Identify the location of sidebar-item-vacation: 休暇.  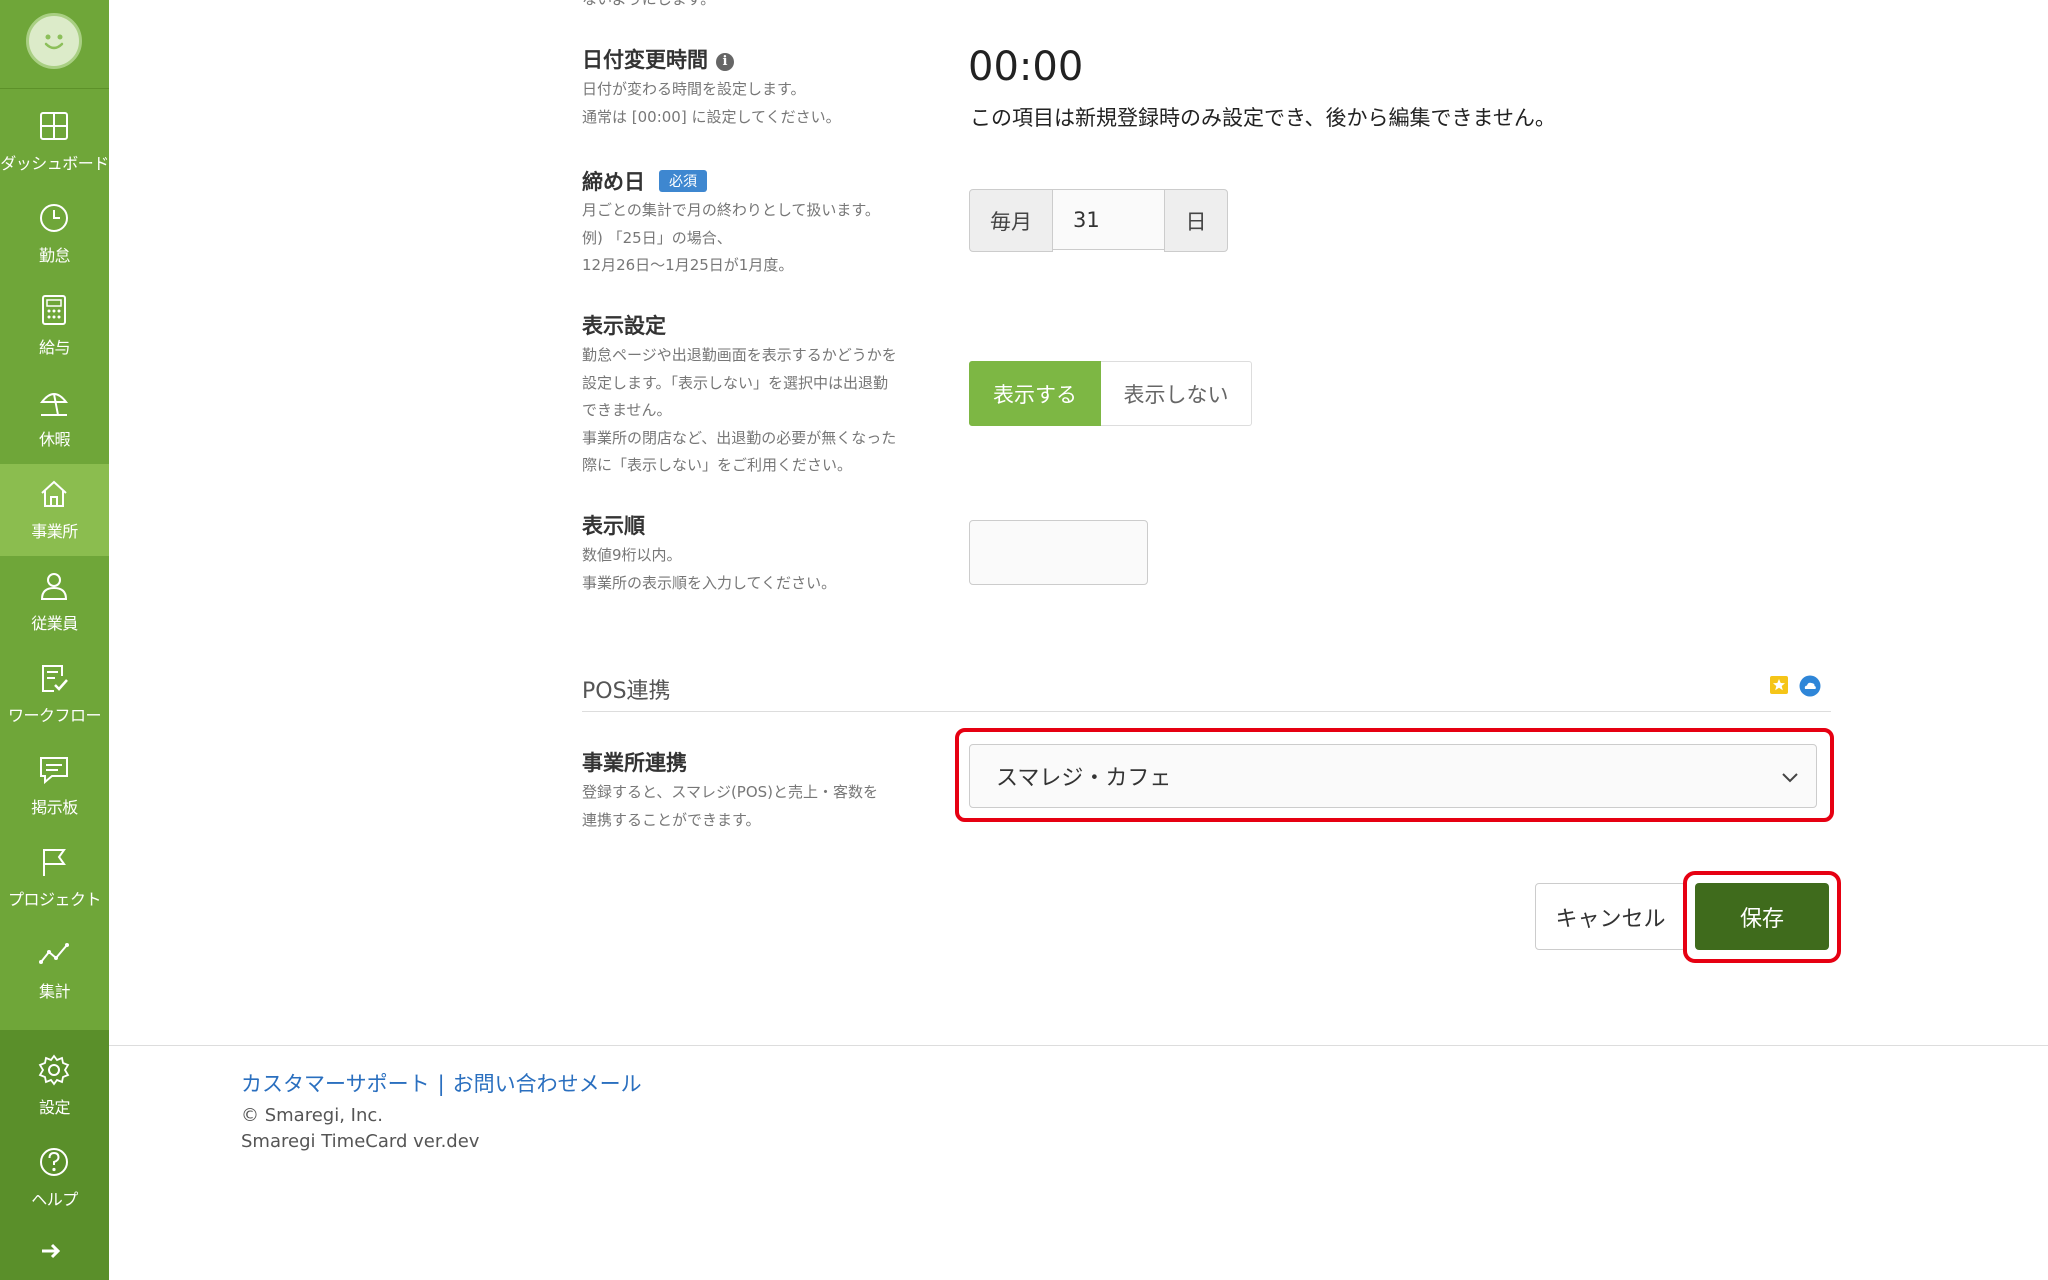
(54, 418).